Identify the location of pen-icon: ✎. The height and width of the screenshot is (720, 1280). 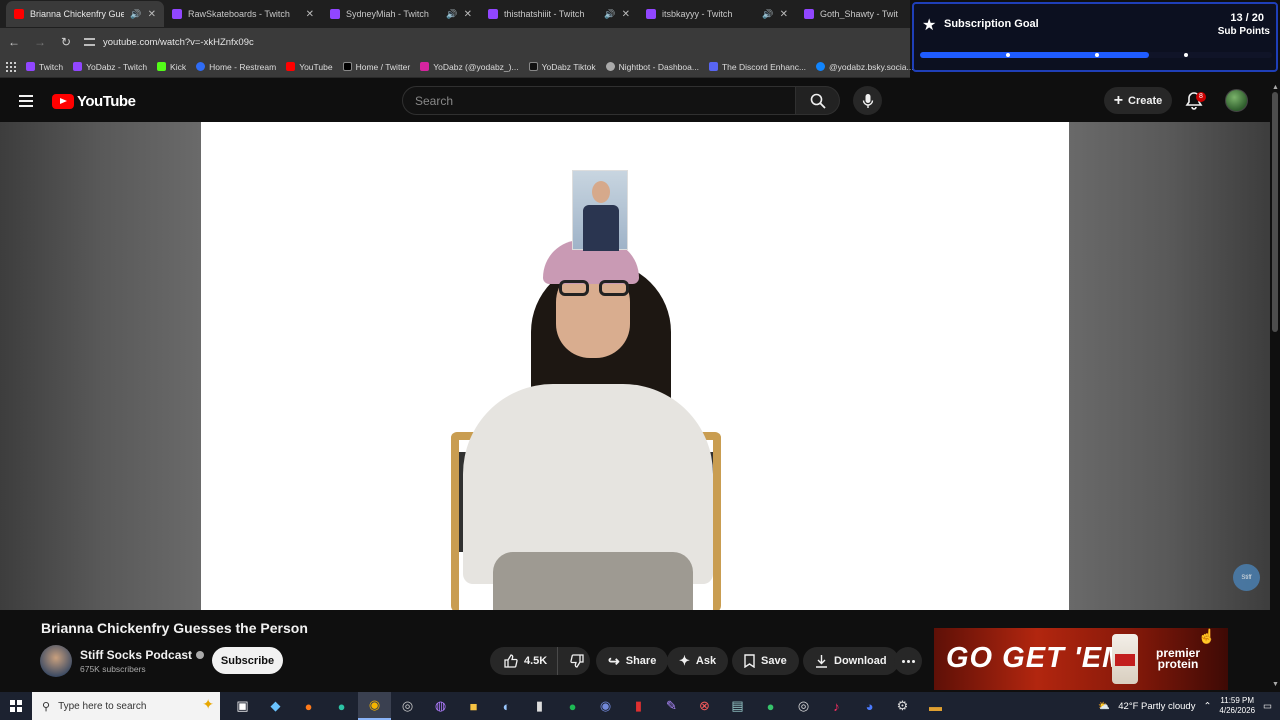
(671, 706).